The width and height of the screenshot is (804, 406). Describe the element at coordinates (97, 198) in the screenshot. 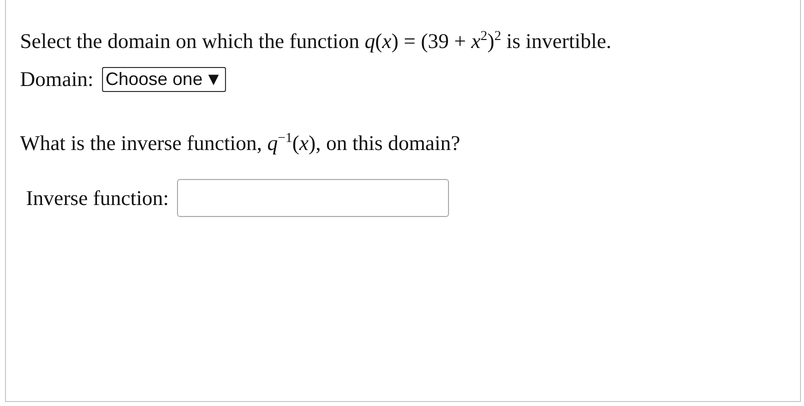

I see `inverse-function-label: Inverse function:` at that location.